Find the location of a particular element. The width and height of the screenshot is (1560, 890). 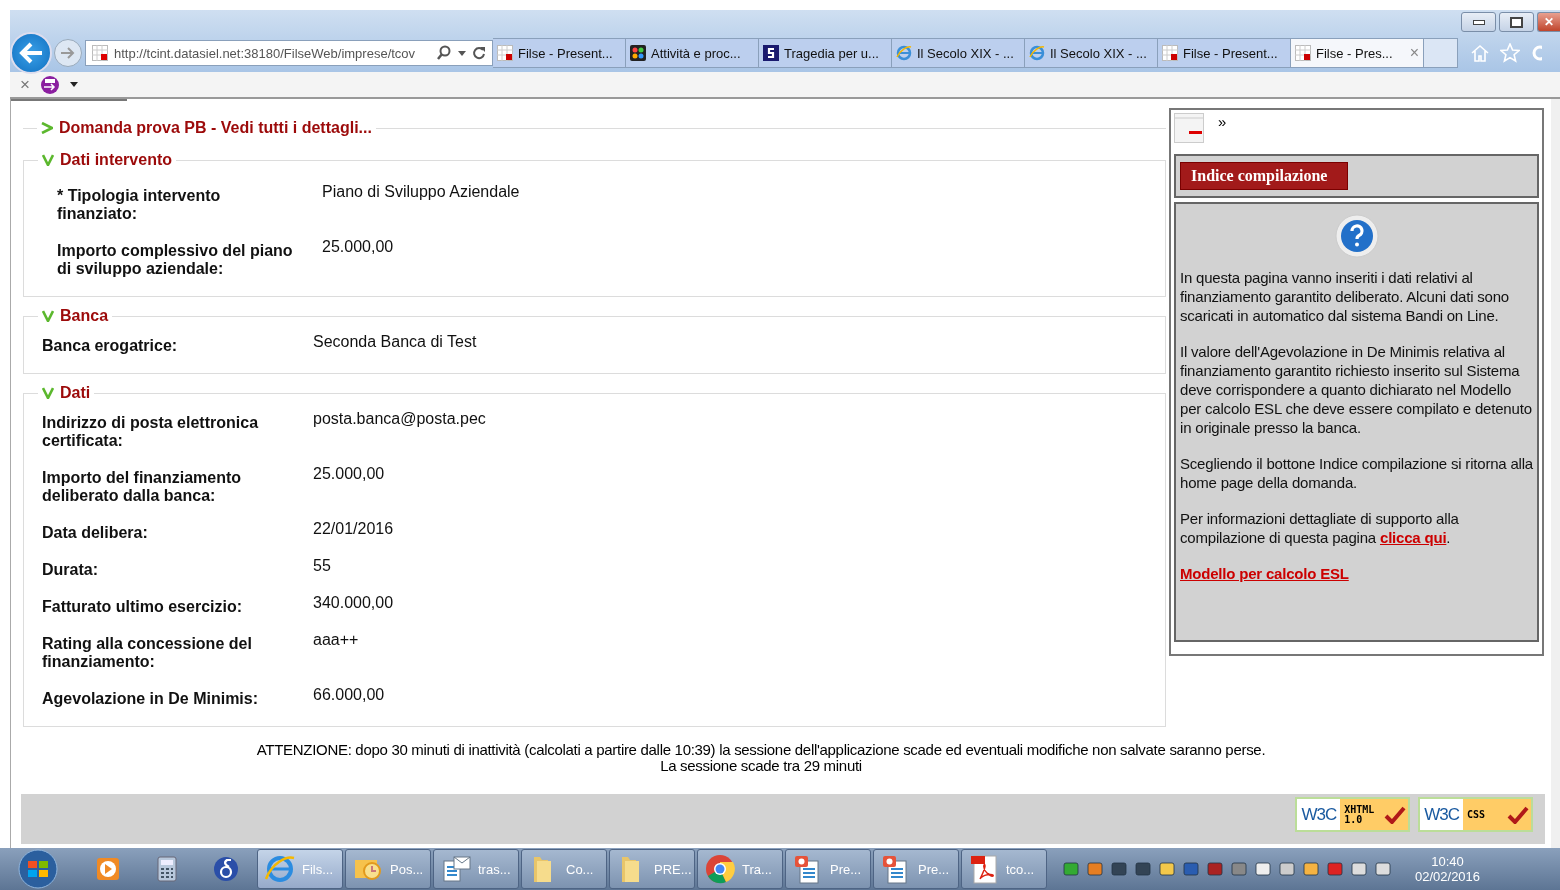

field-value: Piano di Sviluppo Aziendale is located at coordinates (421, 192).